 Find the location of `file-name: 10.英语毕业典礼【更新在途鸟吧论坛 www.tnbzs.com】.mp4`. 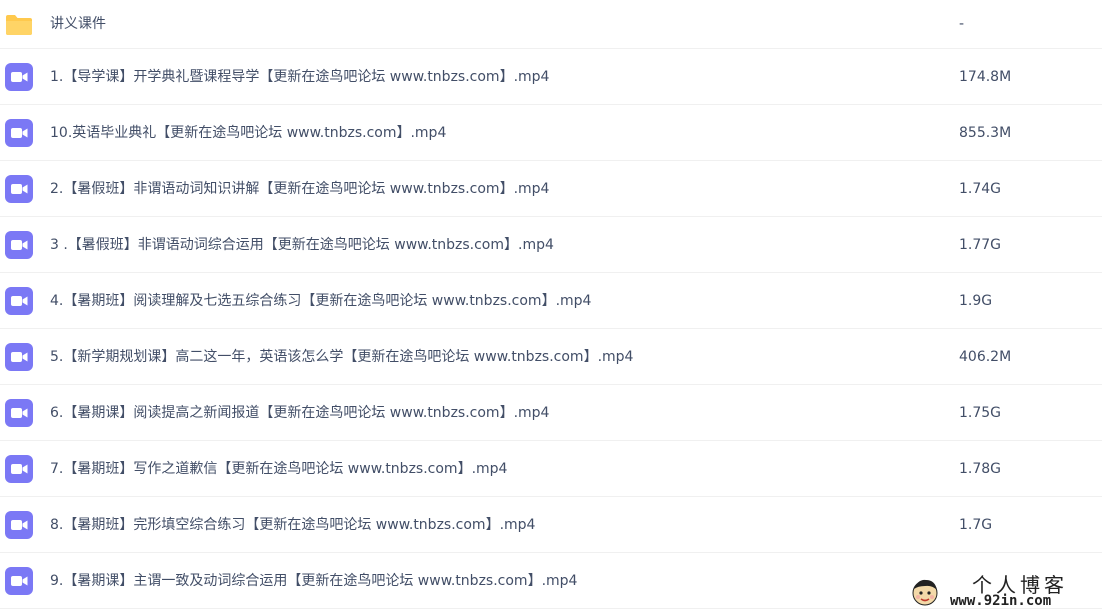

file-name: 10.英语毕业典礼【更新在途鸟吧论坛 www.tnbzs.com】.mp4 is located at coordinates (248, 133).